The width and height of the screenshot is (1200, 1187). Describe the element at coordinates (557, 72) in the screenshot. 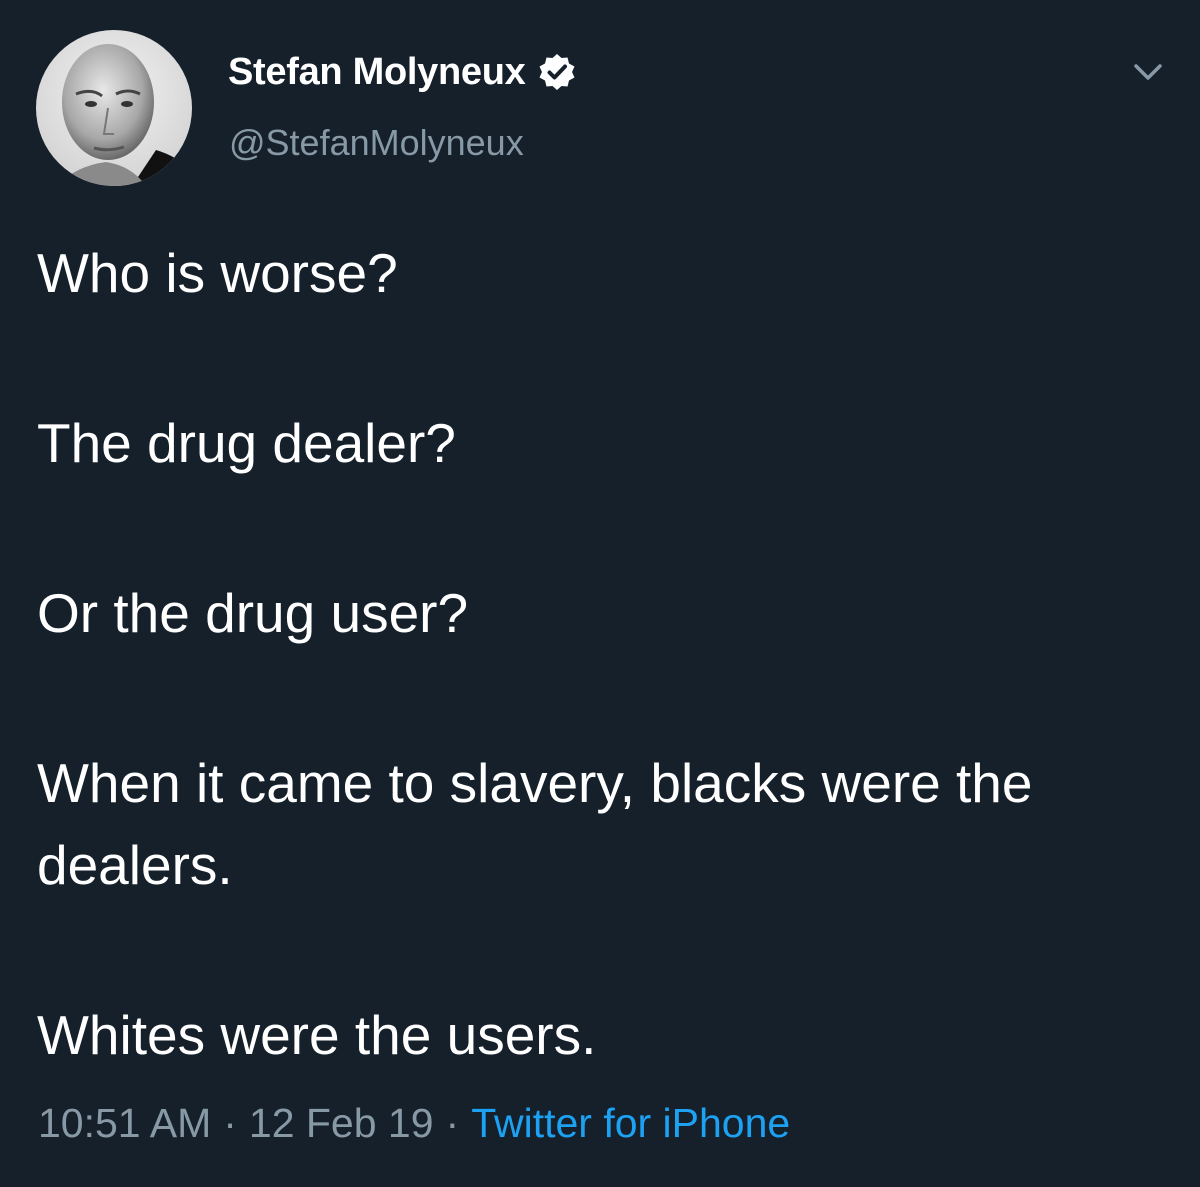

I see `verified-badge-icon` at that location.